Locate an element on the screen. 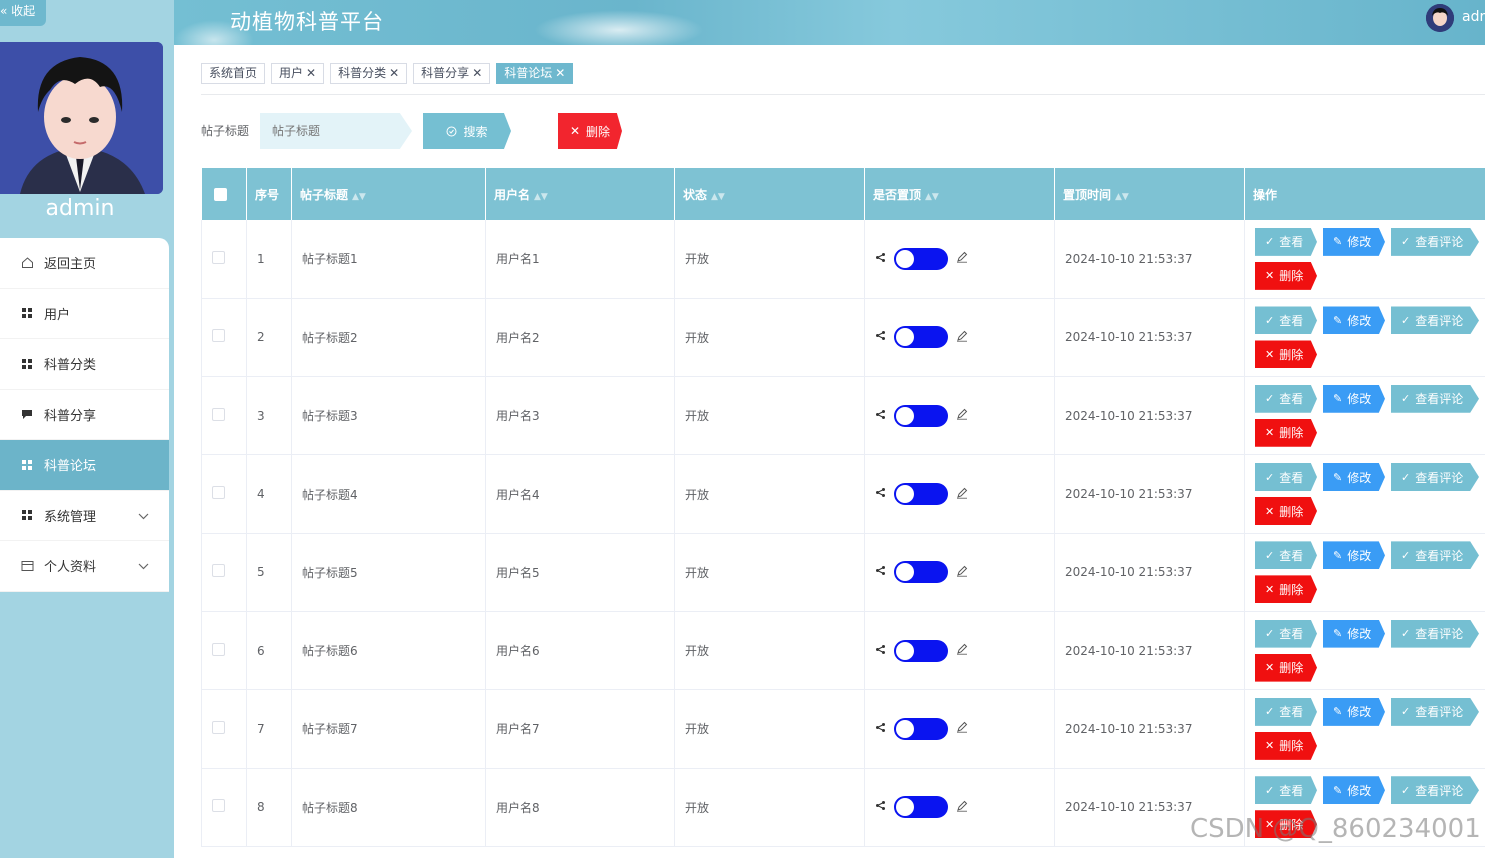  sidebar-item-forum: 科普论坛 is located at coordinates (84, 465).